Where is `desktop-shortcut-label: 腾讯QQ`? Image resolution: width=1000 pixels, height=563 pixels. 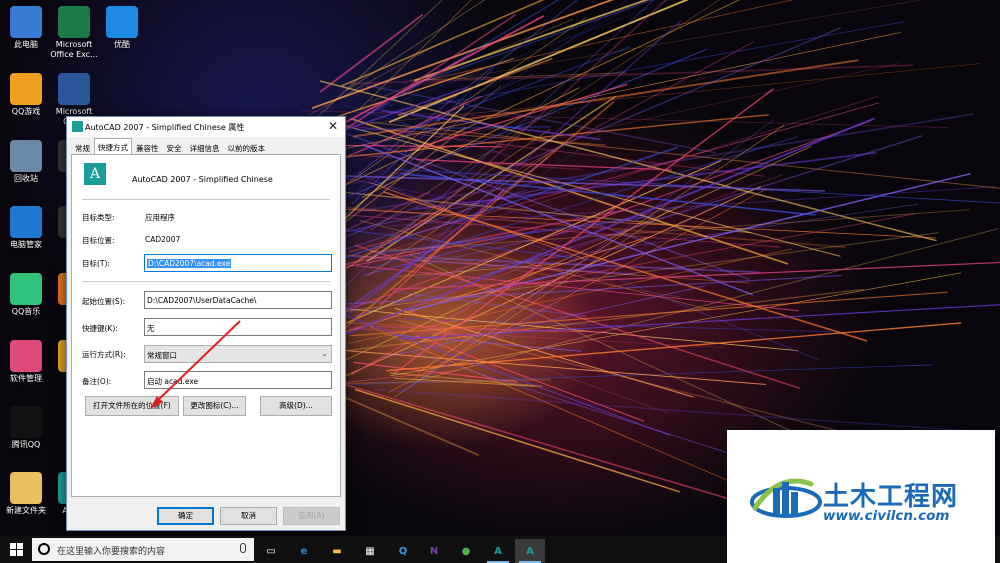
desktop-shortcut-label: 腾讯QQ is located at coordinates (26, 444).